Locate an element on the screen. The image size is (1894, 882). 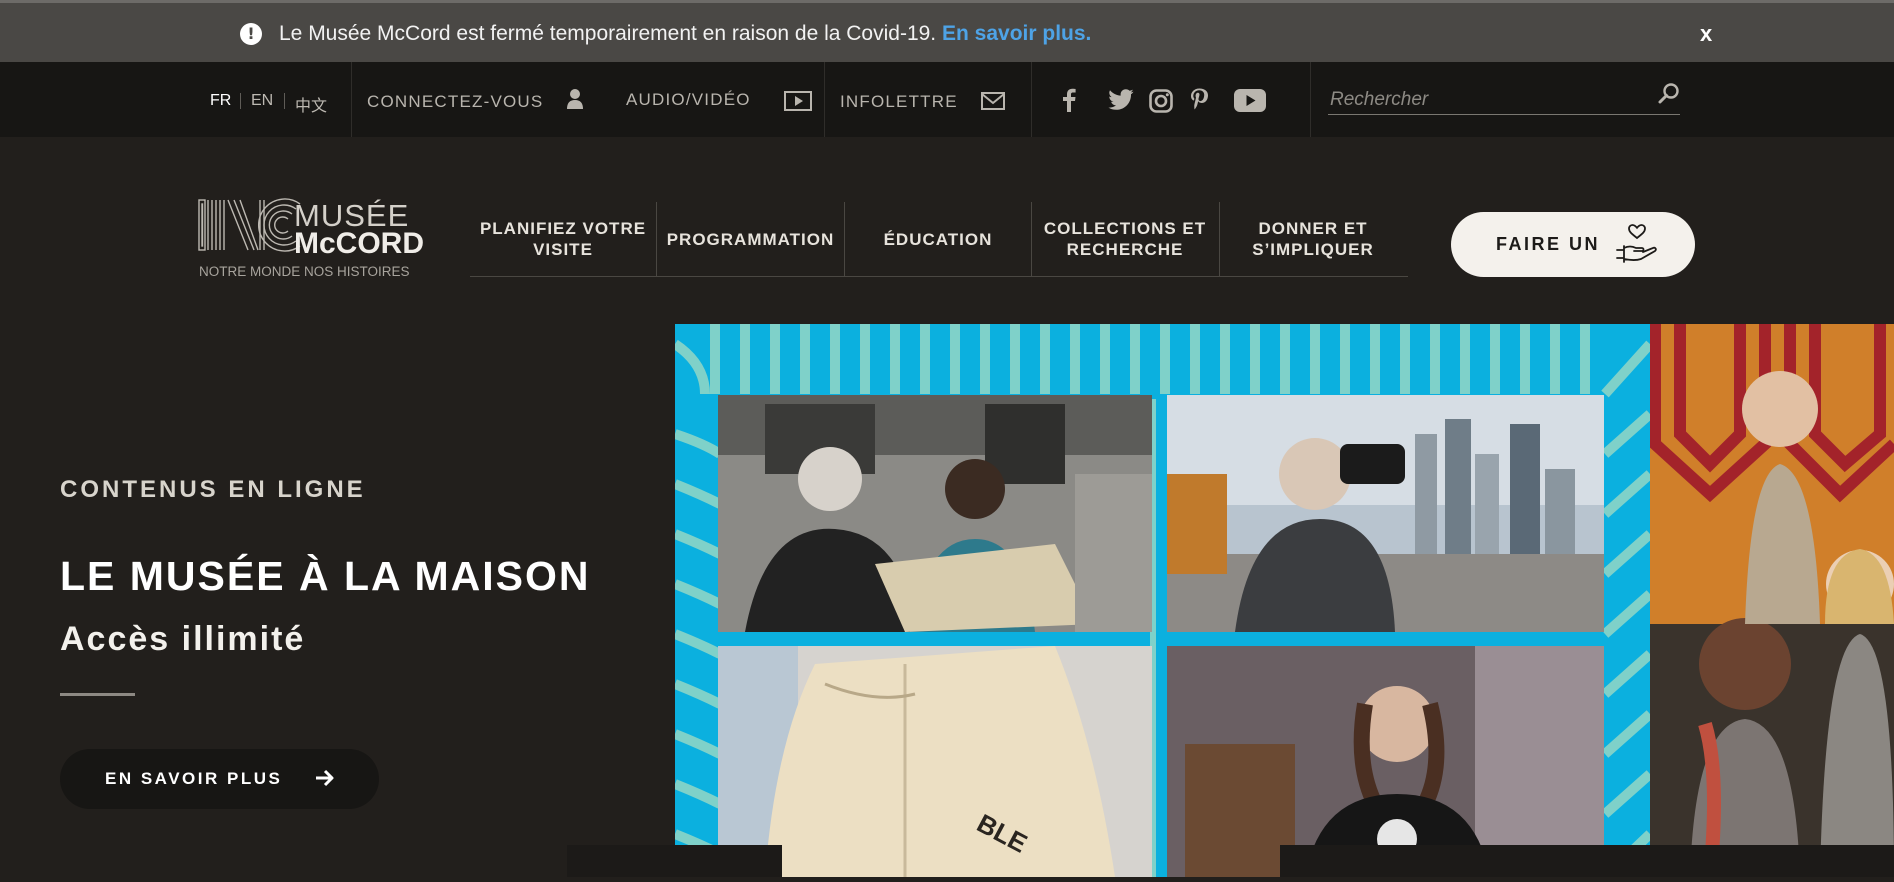
side-group-image is located at coordinates (1771, 601).